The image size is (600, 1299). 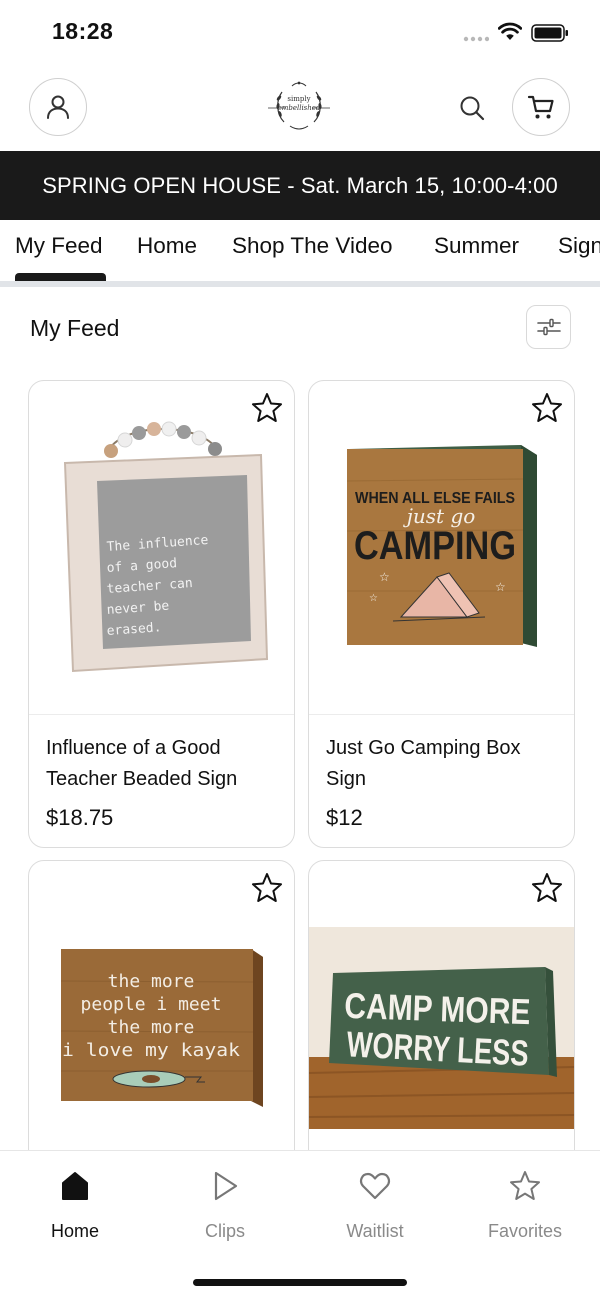 What do you see at coordinates (525, 1205) in the screenshot?
I see `nav-favorites: Favorites` at bounding box center [525, 1205].